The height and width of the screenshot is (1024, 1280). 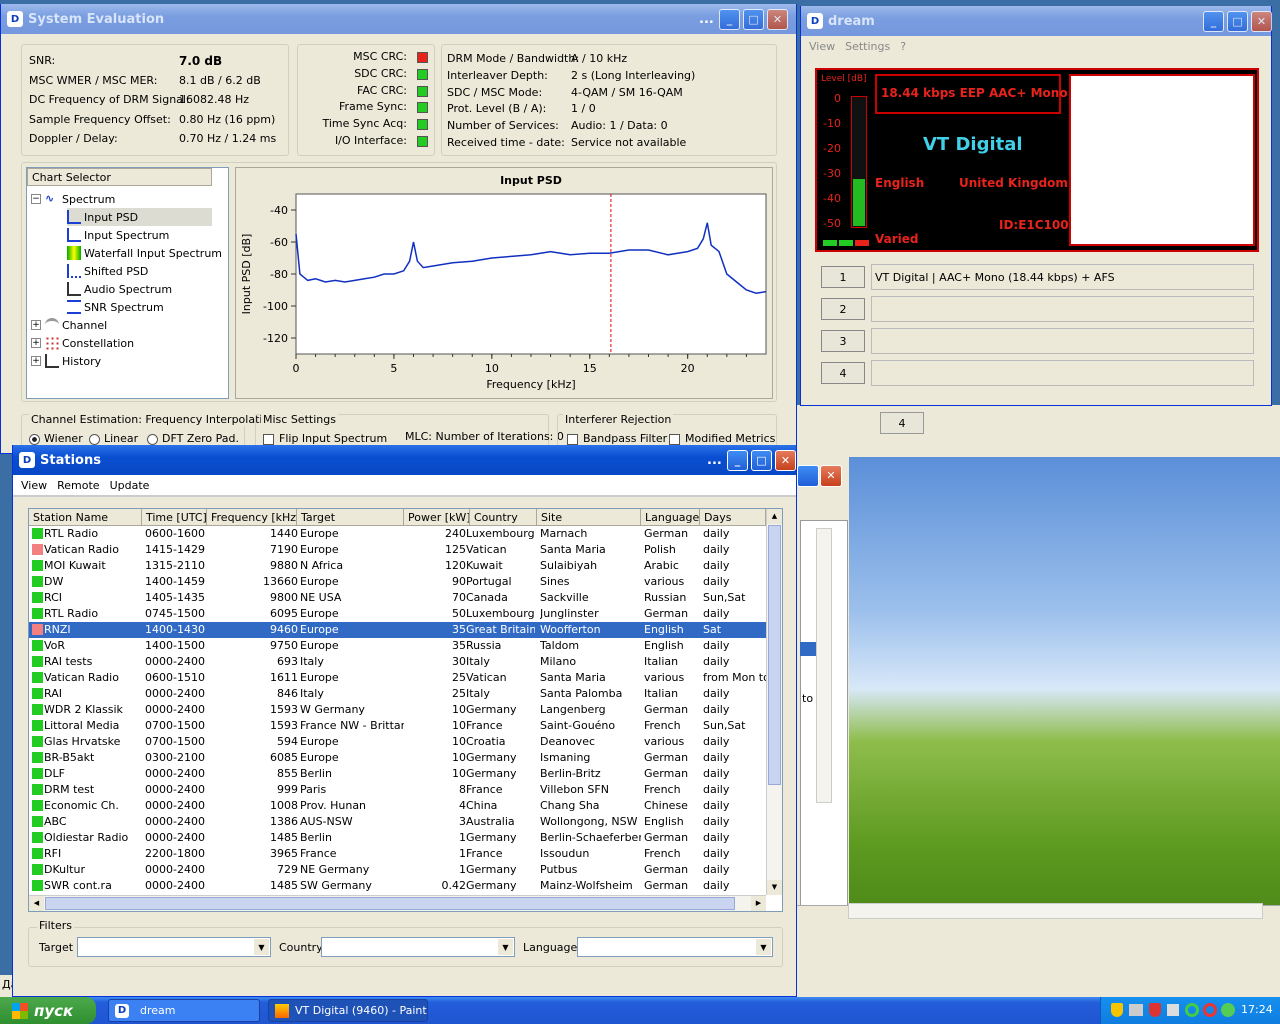 What do you see at coordinates (1036, 21) in the screenshot?
I see `dream-titlebar: D dream _ □ ✕` at bounding box center [1036, 21].